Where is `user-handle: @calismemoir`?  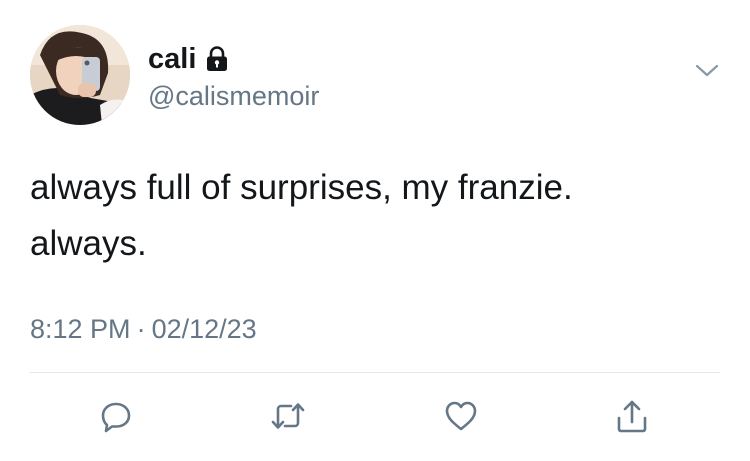 user-handle: @calismemoir is located at coordinates (233, 96).